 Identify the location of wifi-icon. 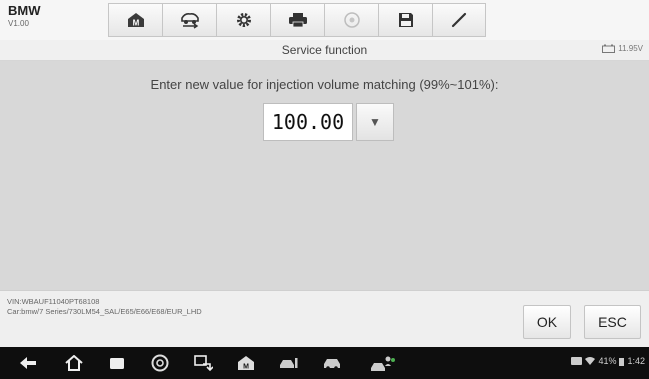
(590, 361).